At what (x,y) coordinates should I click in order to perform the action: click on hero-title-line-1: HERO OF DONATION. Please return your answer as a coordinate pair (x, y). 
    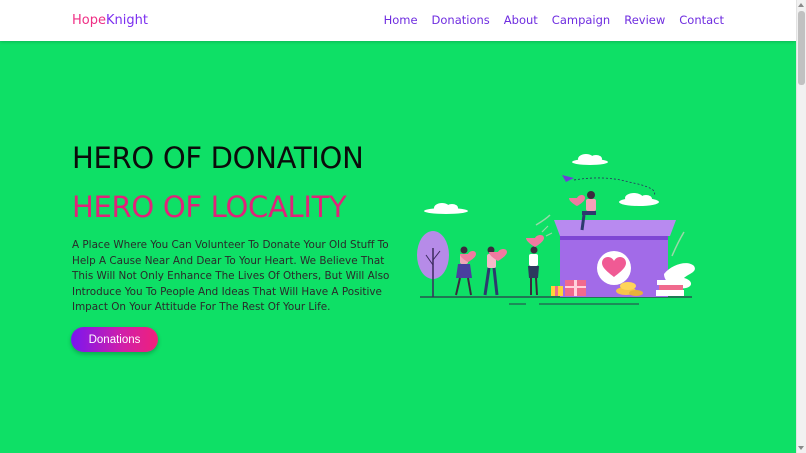
    Looking at the image, I should click on (218, 158).